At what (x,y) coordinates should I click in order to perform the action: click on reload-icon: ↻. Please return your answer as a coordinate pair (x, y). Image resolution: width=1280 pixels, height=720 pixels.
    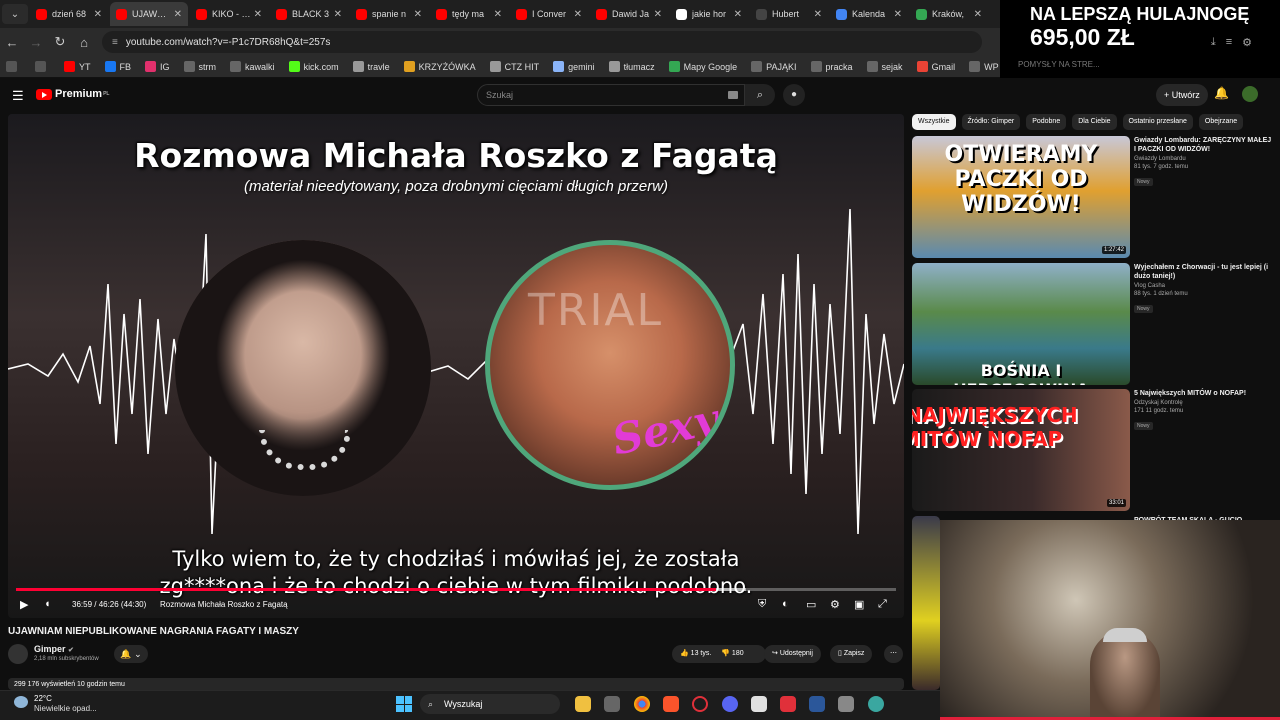
    Looking at the image, I should click on (60, 42).